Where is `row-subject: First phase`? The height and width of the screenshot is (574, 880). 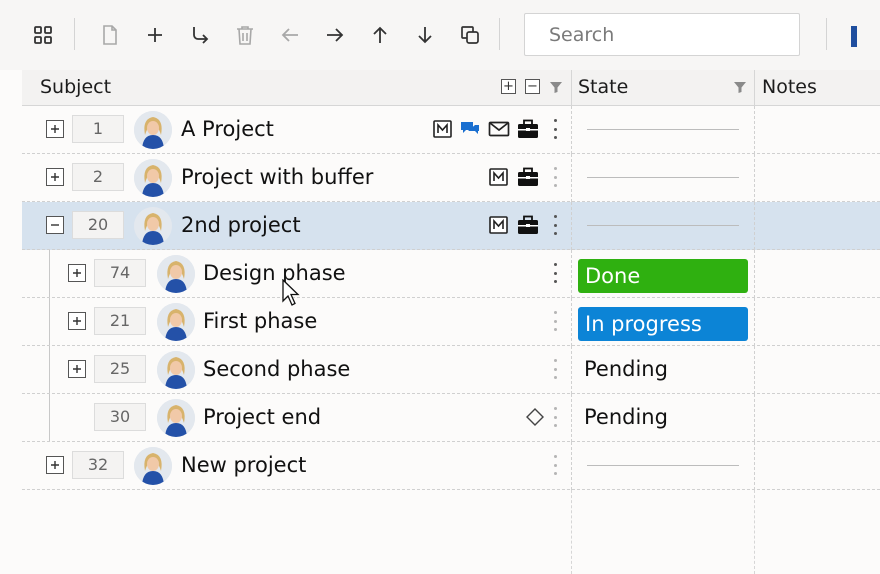
row-subject: First phase is located at coordinates (260, 321).